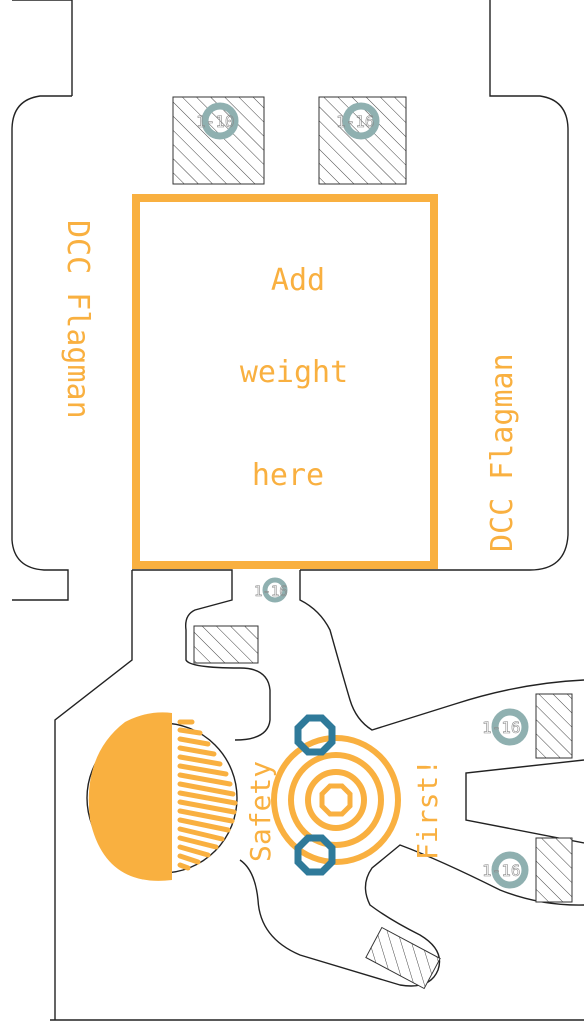  Describe the element at coordinates (288, 475) in the screenshot. I see `label-here: here` at that location.